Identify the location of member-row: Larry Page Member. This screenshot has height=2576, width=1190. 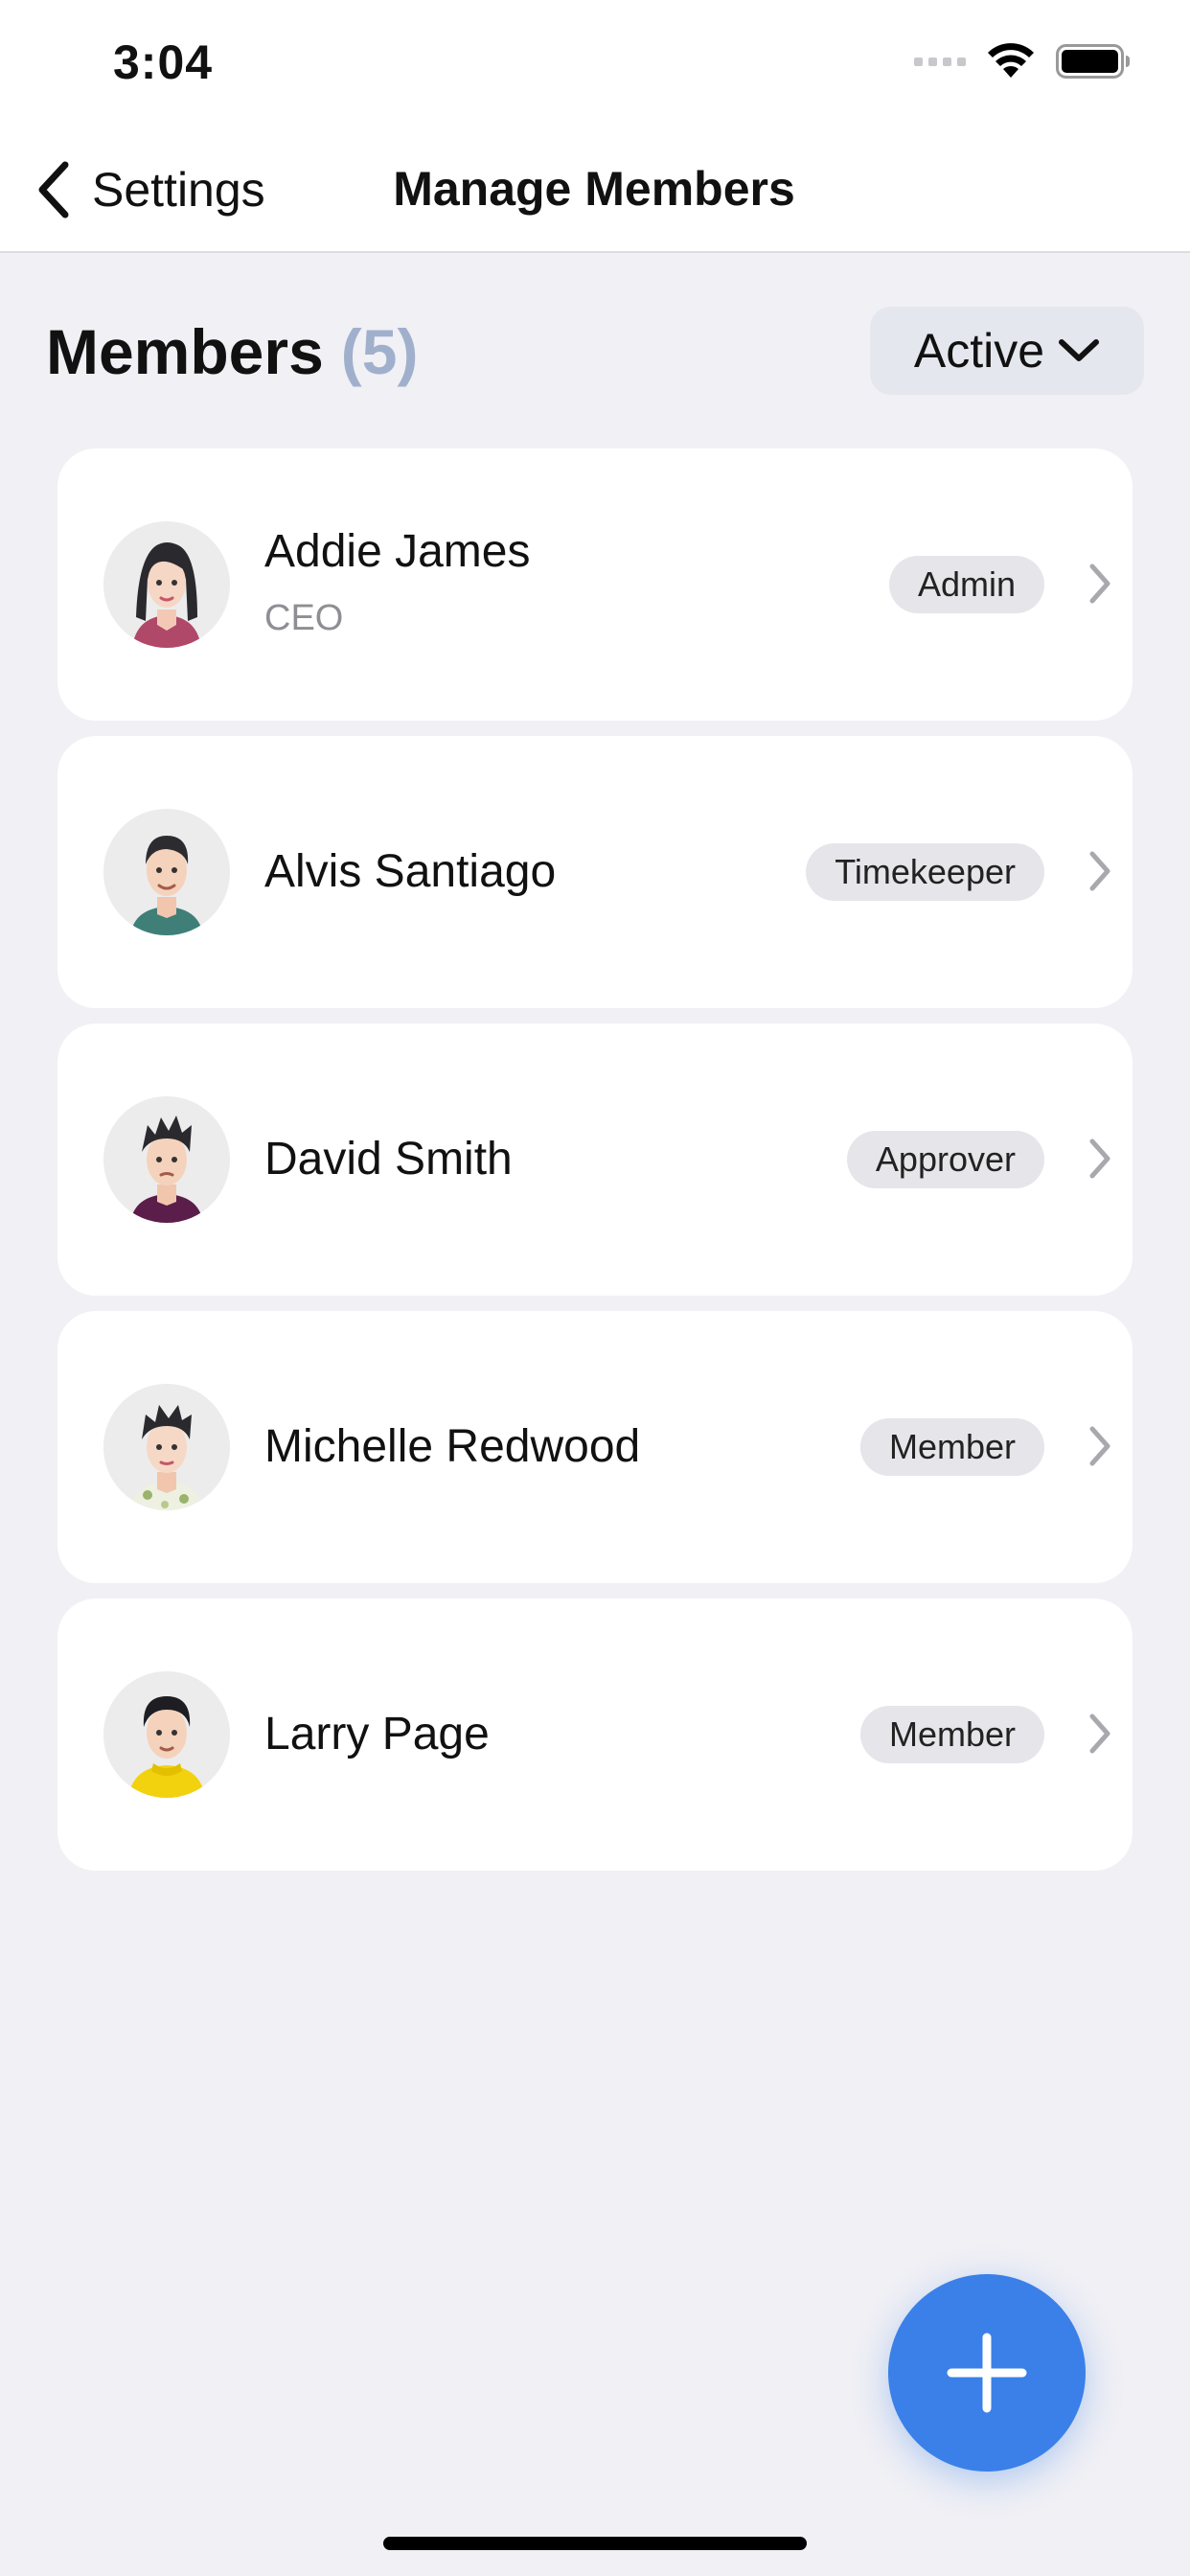
(595, 1734).